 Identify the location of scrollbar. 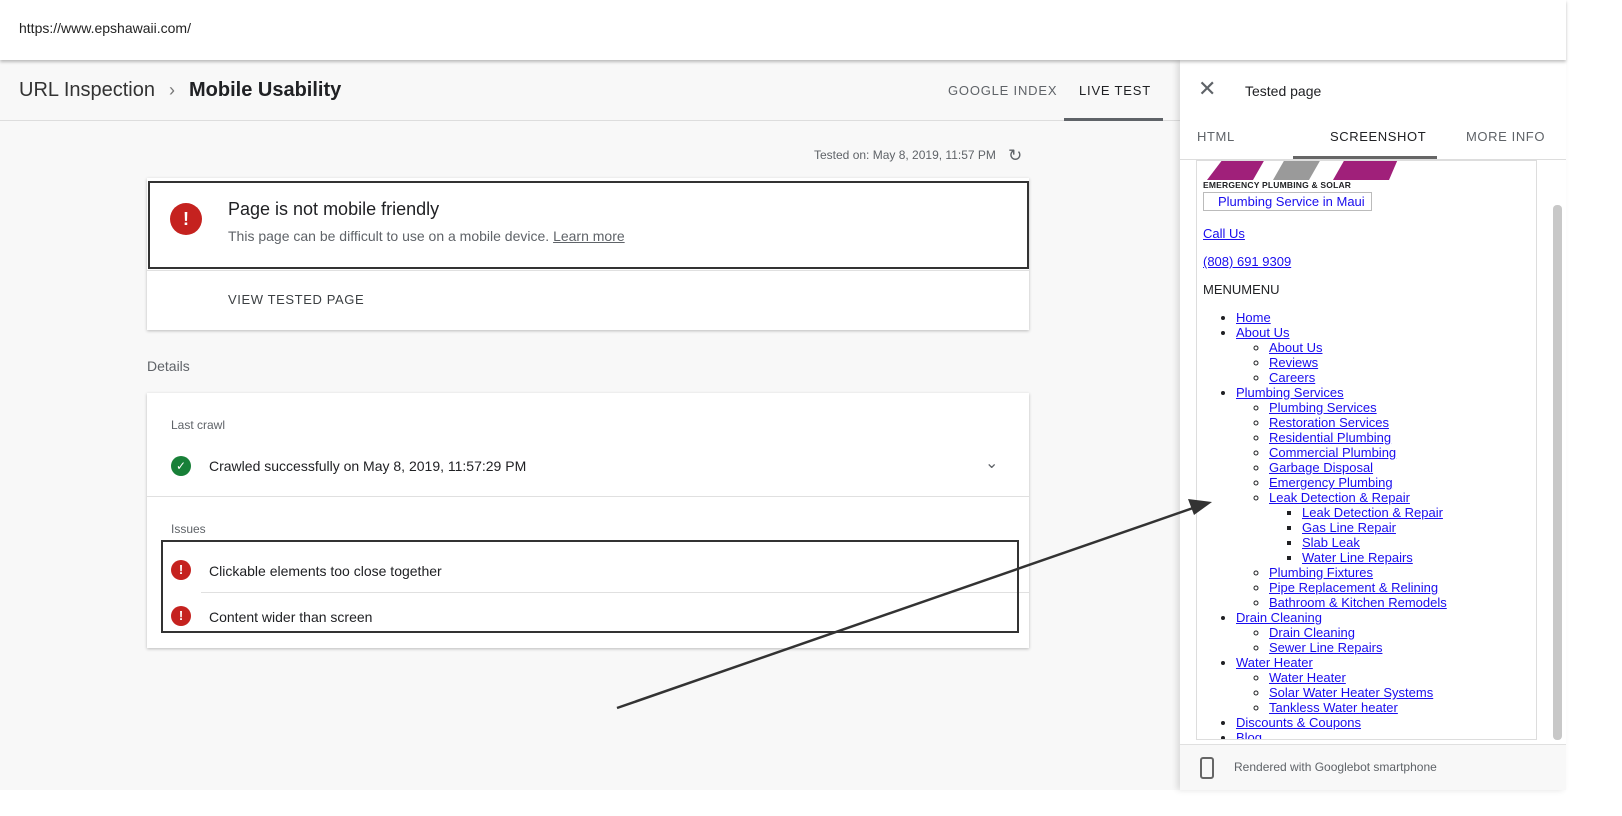
(1557, 472).